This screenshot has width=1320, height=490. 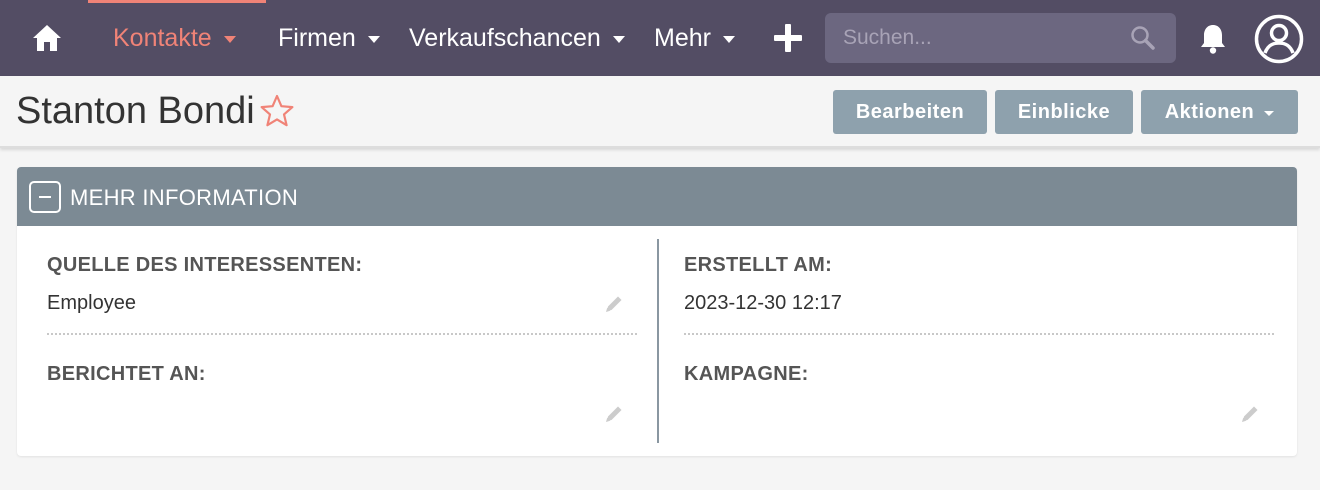 I want to click on panel-title: MEHR INFORMATION, so click(x=184, y=197).